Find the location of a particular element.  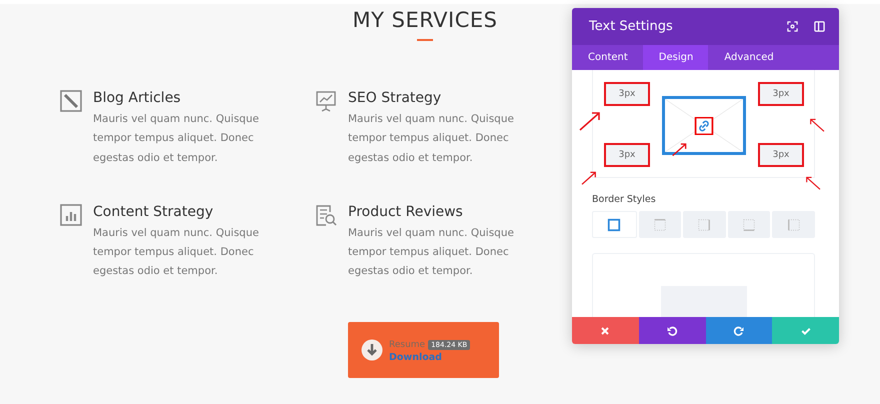

border-right-icon is located at coordinates (704, 225).